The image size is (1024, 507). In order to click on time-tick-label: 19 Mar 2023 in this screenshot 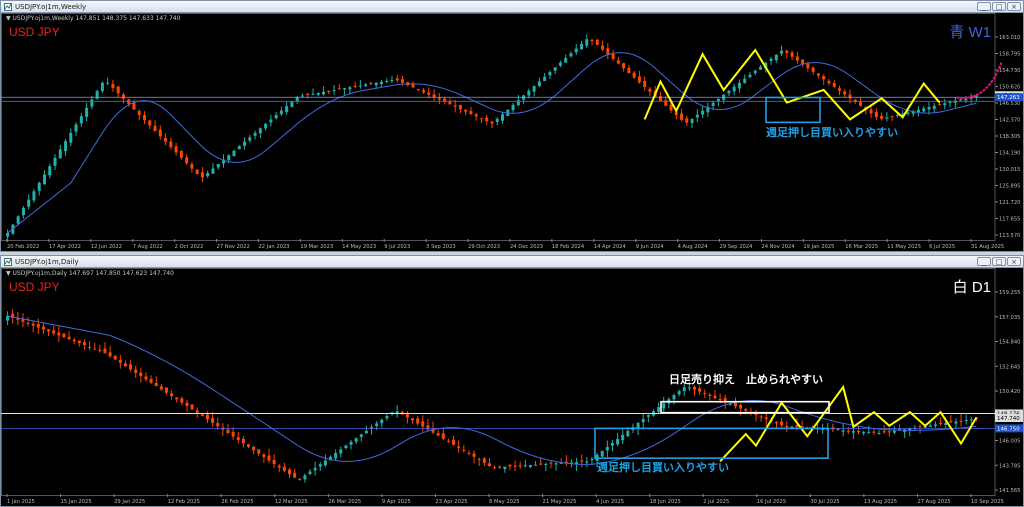, I will do `click(316, 247)`.